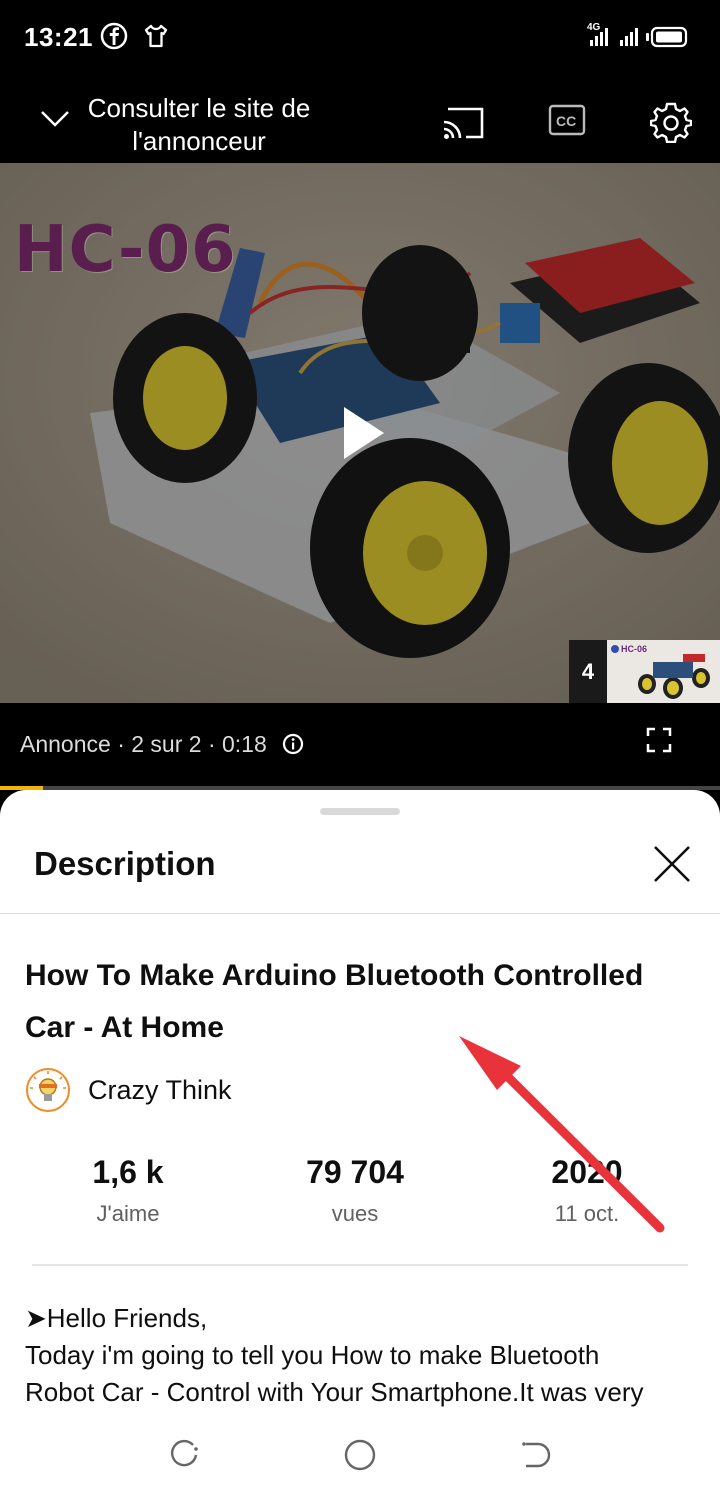  Describe the element at coordinates (116, 1318) in the screenshot. I see `description-line: ➤Hello Friends,` at that location.